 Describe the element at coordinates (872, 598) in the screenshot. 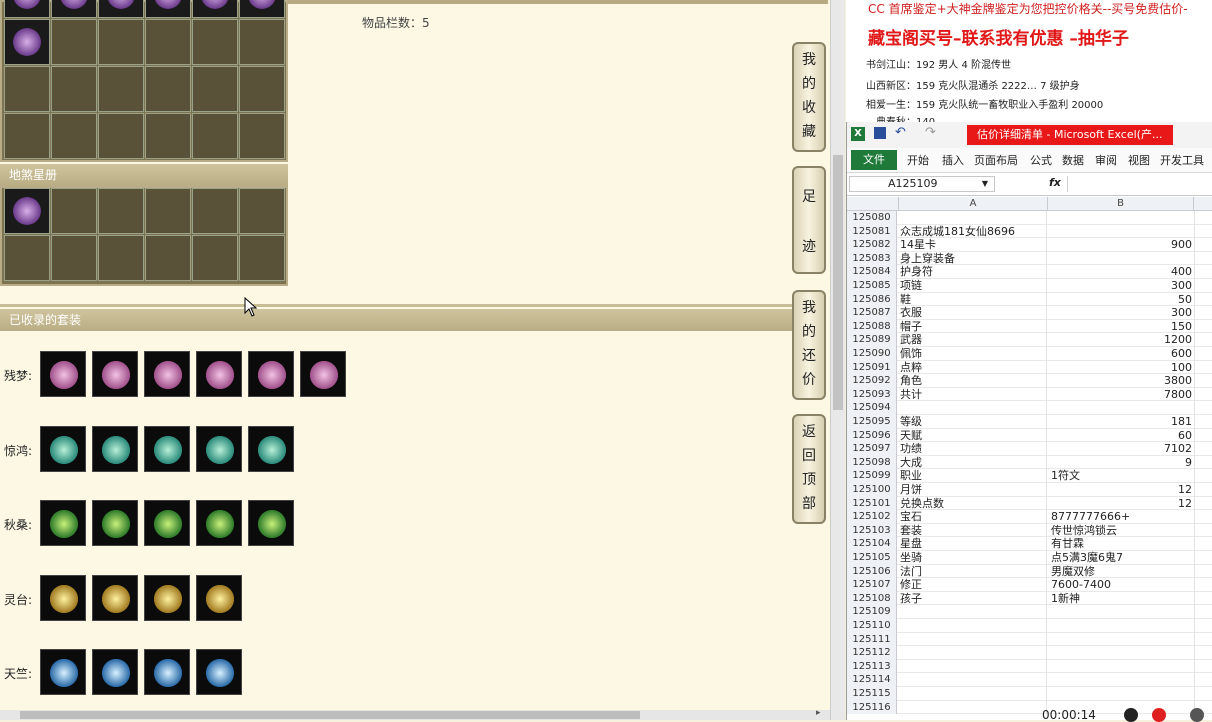

I see `row-header: 125108` at that location.